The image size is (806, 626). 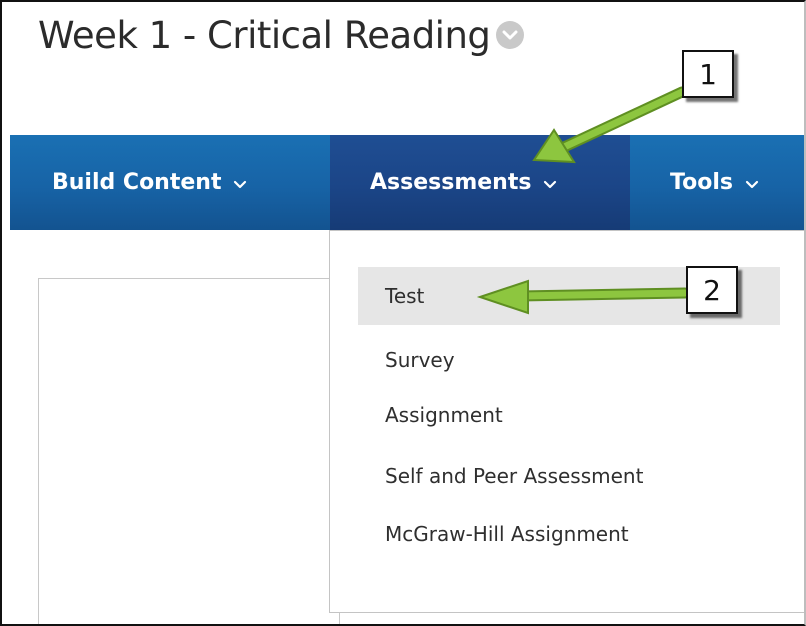 I want to click on content-toolbar: Build Content Assessments Tools, so click(x=407, y=182).